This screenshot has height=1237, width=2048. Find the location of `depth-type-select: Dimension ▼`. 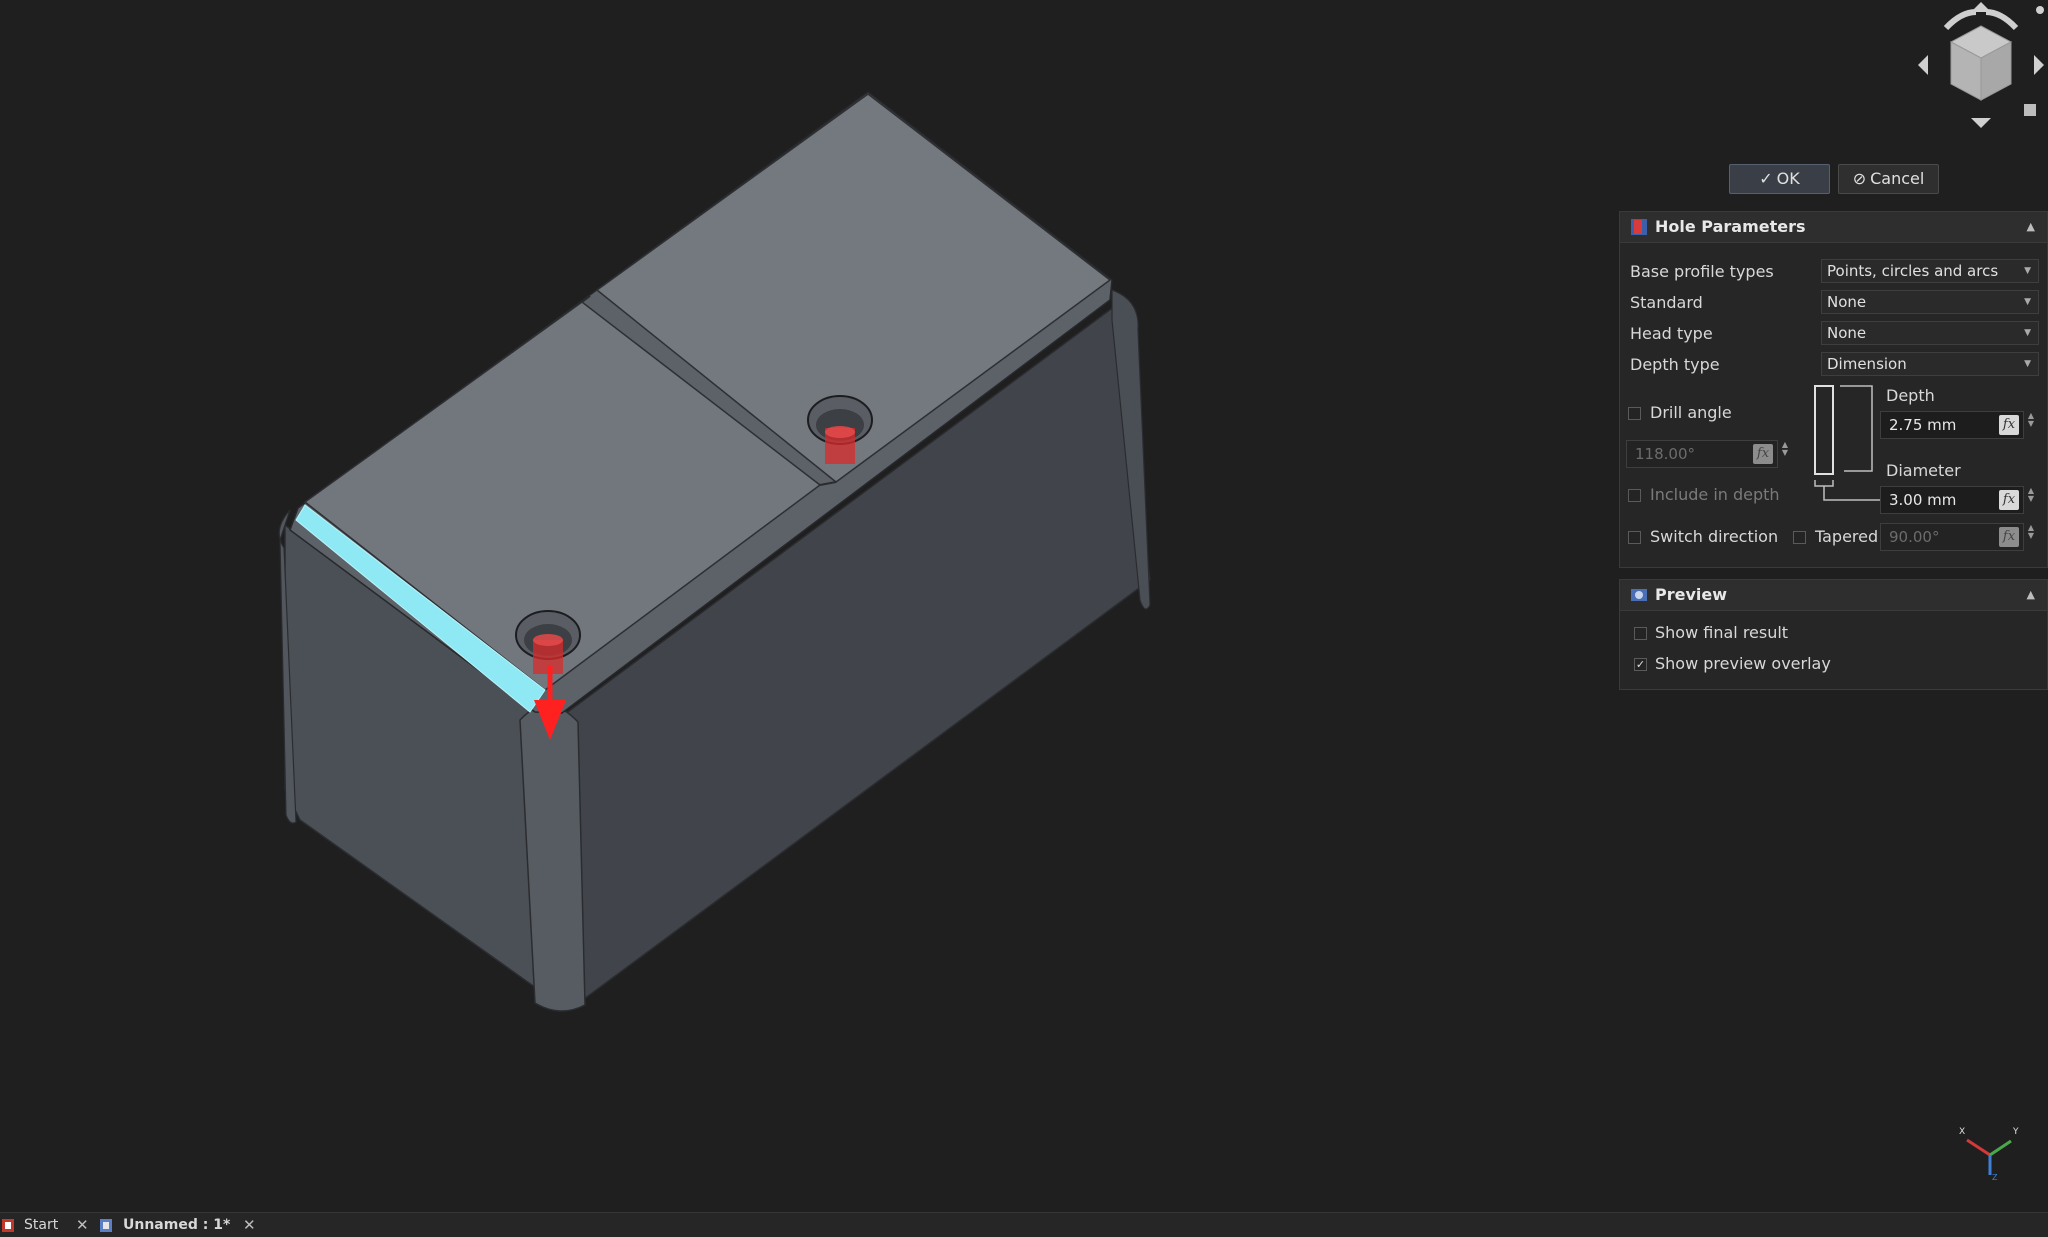

depth-type-select: Dimension ▼ is located at coordinates (1930, 364).